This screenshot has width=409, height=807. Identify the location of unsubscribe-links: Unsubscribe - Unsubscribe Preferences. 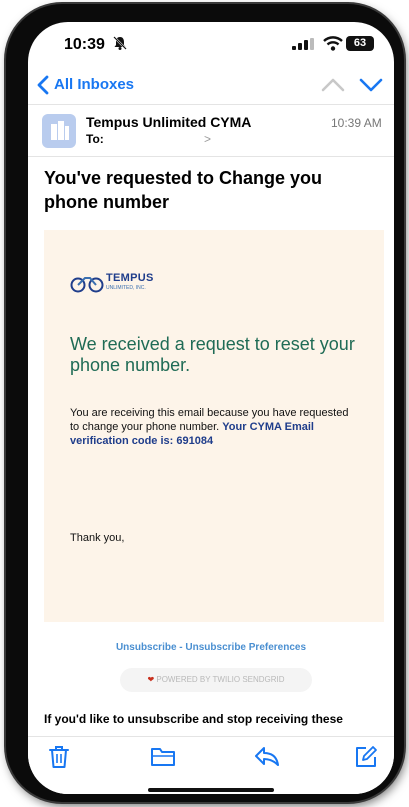
(211, 647).